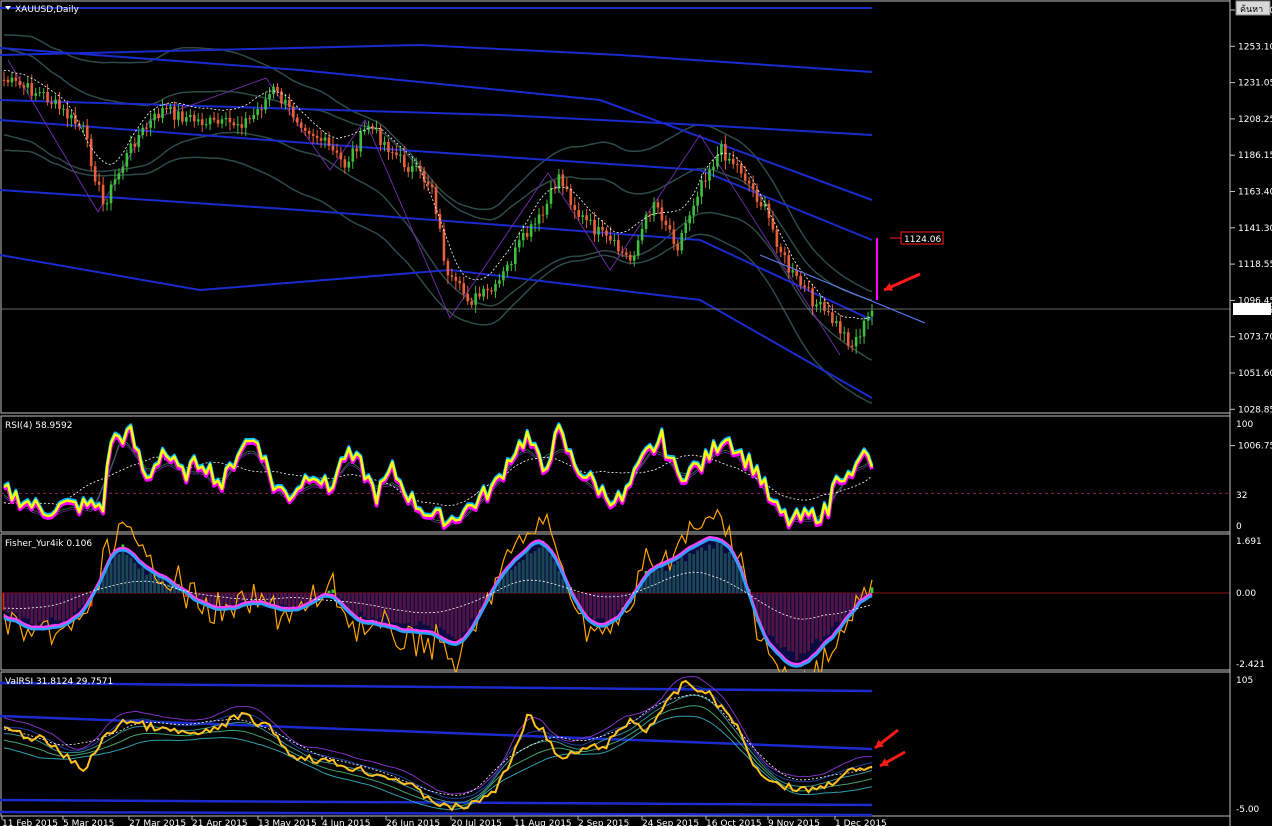 The image size is (1272, 826). I want to click on time-axis-label: 11 Aug 2015, so click(543, 822).